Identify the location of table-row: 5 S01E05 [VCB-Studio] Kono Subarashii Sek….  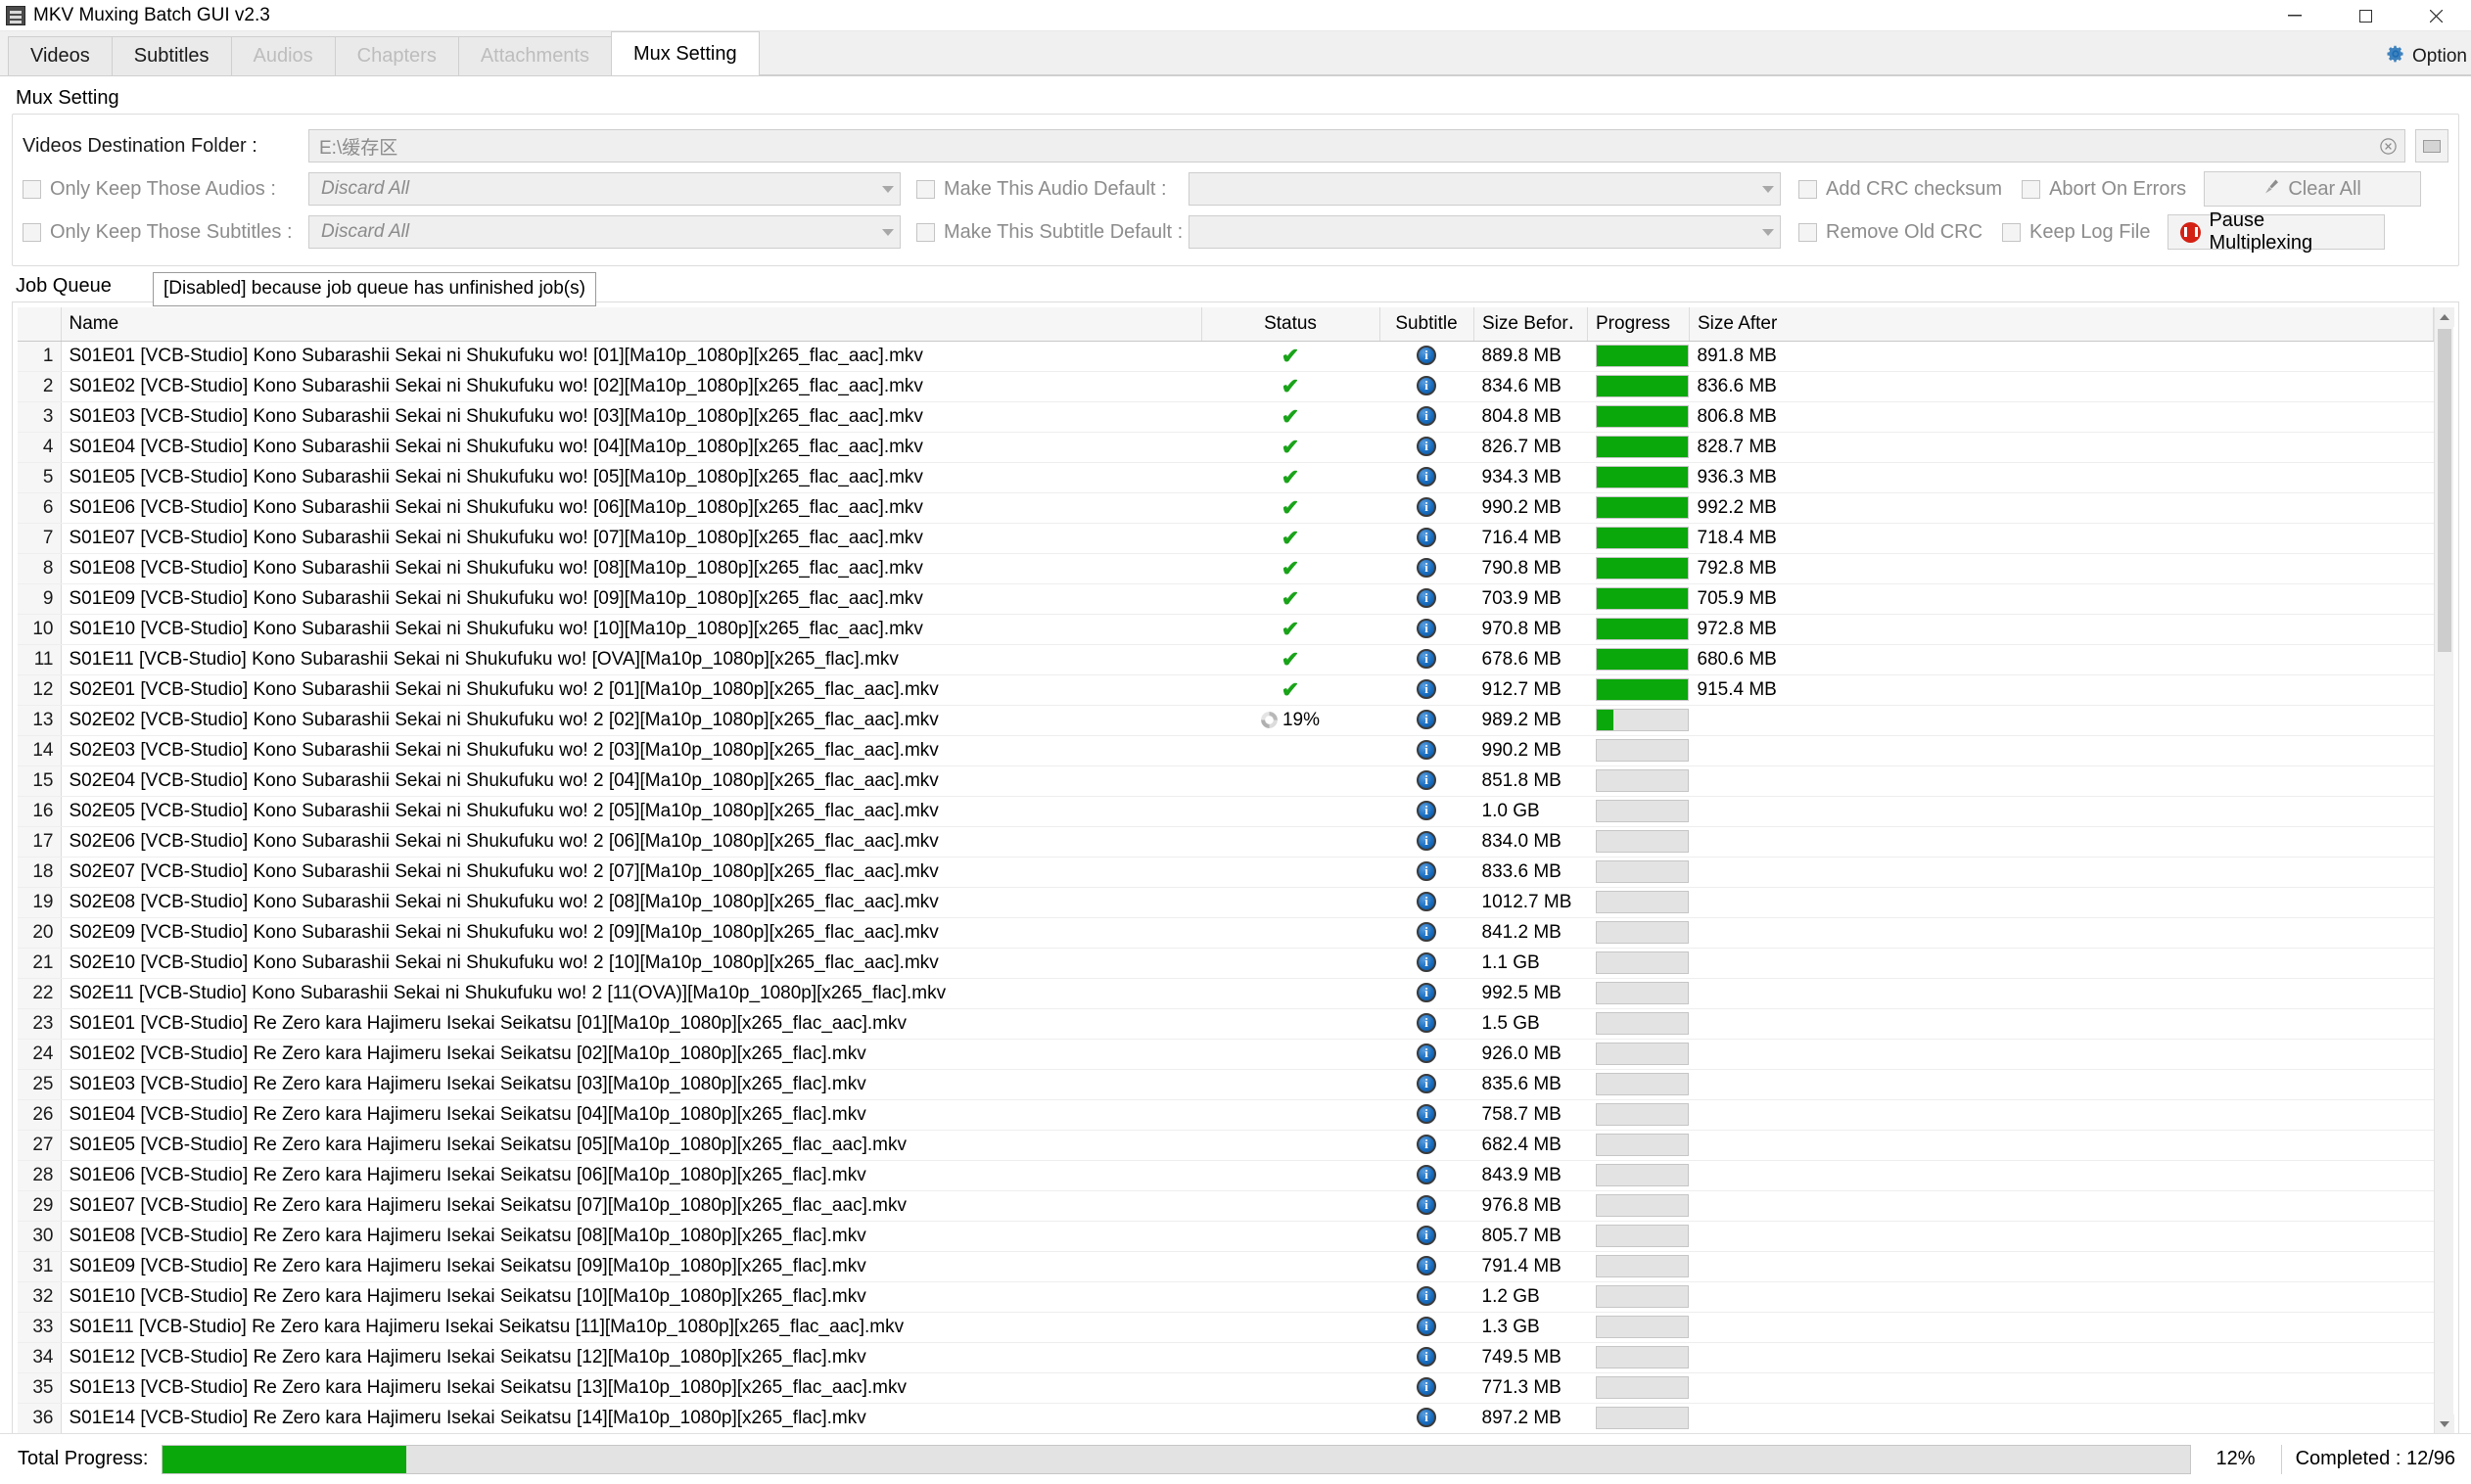
(1226, 477).